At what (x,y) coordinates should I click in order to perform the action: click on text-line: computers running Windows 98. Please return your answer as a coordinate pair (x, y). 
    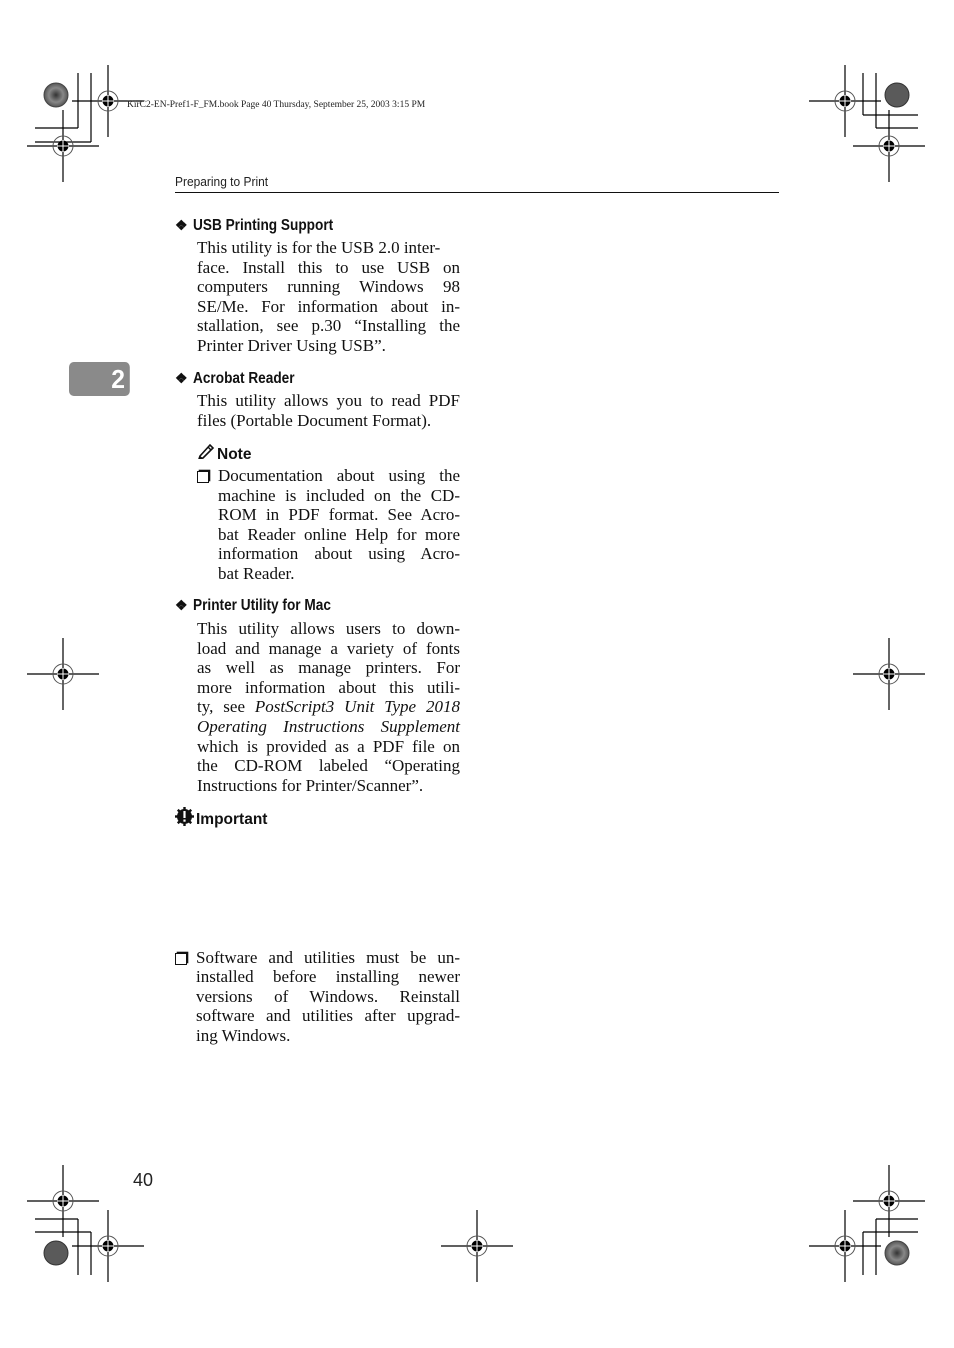
    Looking at the image, I should click on (328, 287).